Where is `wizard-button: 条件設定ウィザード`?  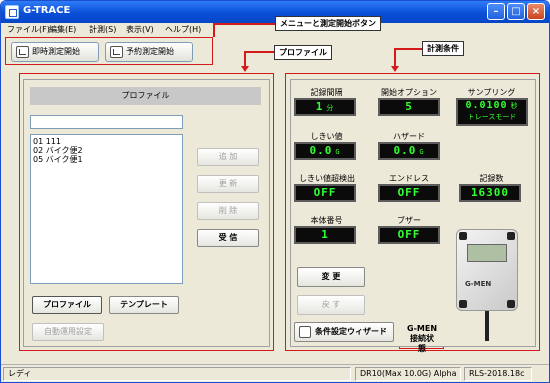
wizard-button: 条件設定ウィザード is located at coordinates (344, 332).